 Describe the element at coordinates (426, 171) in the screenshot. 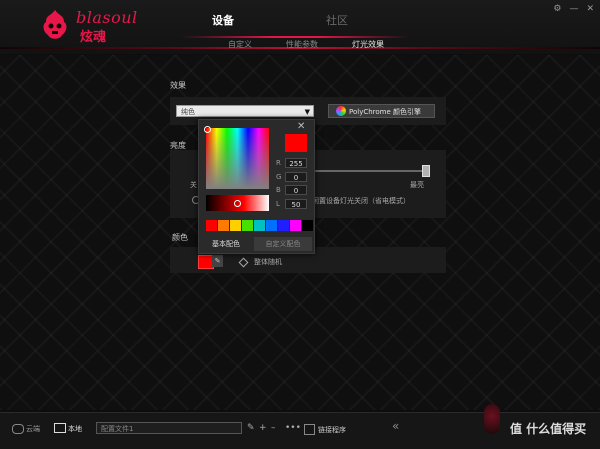

I see `brightness-slider-thumb` at that location.